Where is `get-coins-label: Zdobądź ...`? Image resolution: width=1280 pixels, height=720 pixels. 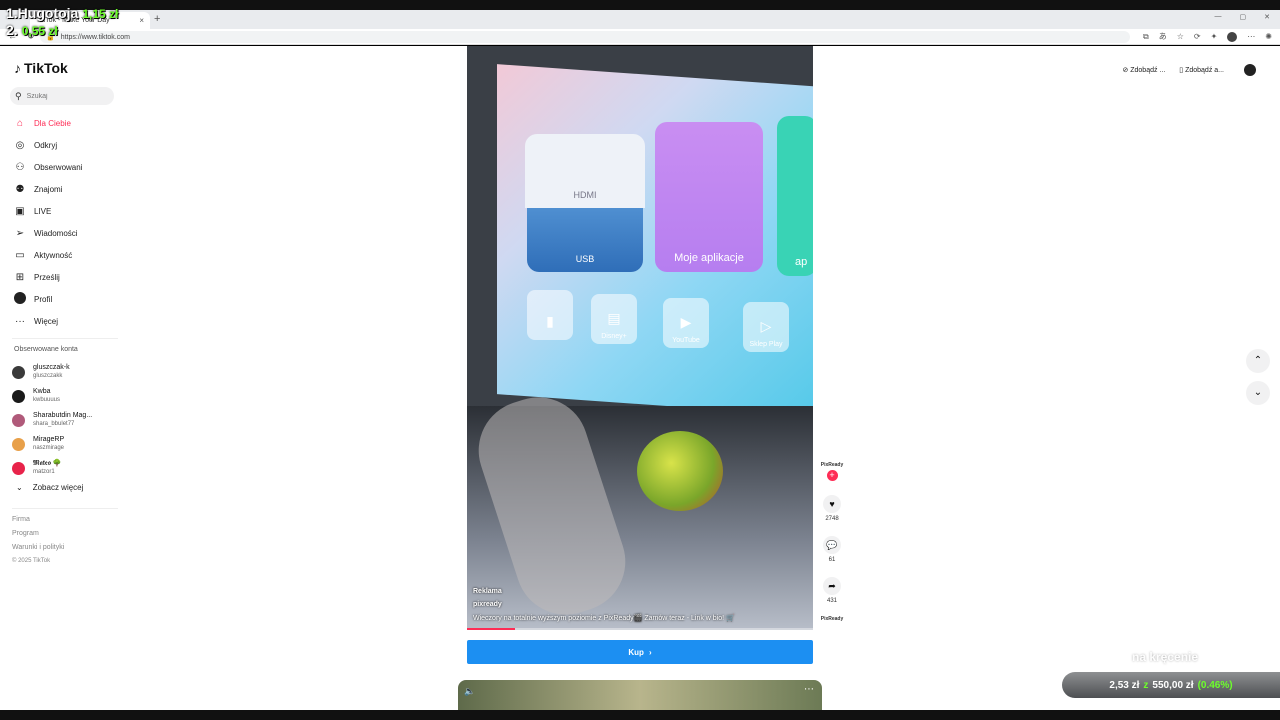
get-coins-label: Zdobądź ... is located at coordinates (1148, 70).